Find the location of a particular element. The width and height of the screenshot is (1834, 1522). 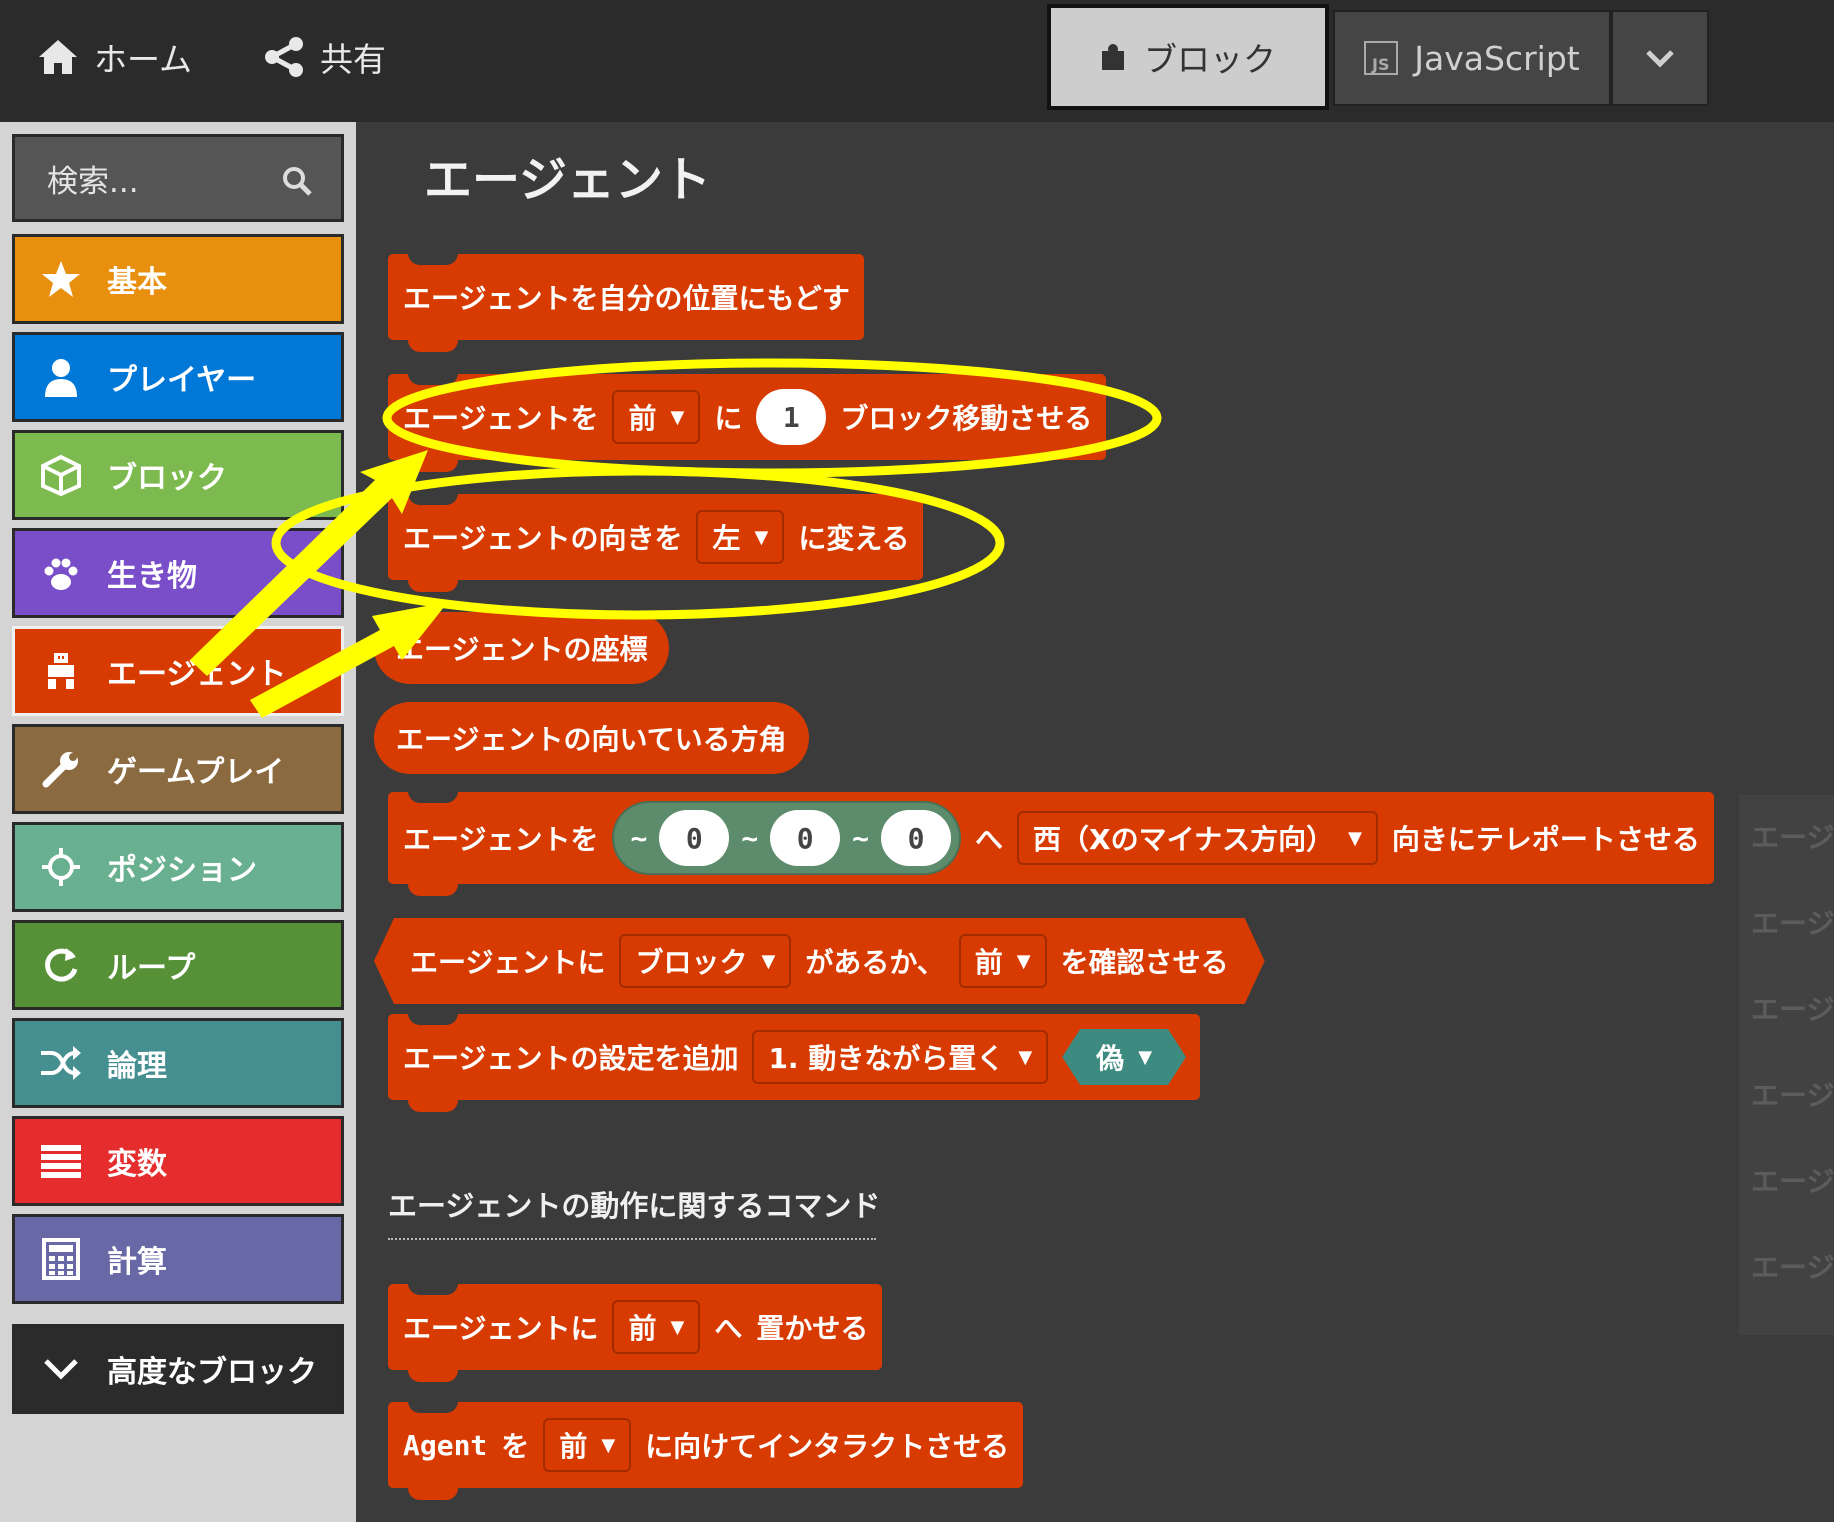

home-button: ホーム is located at coordinates (114, 57).